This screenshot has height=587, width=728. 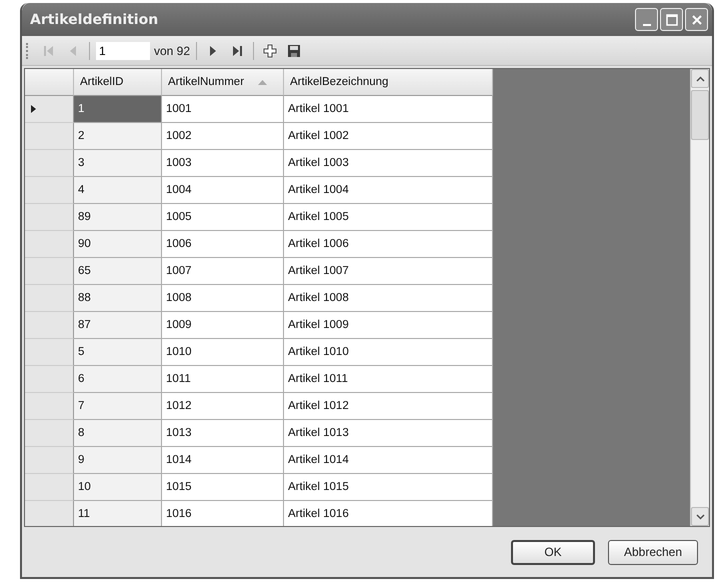 What do you see at coordinates (388, 82) in the screenshot?
I see `column-header: ArtikelBezeichnung` at bounding box center [388, 82].